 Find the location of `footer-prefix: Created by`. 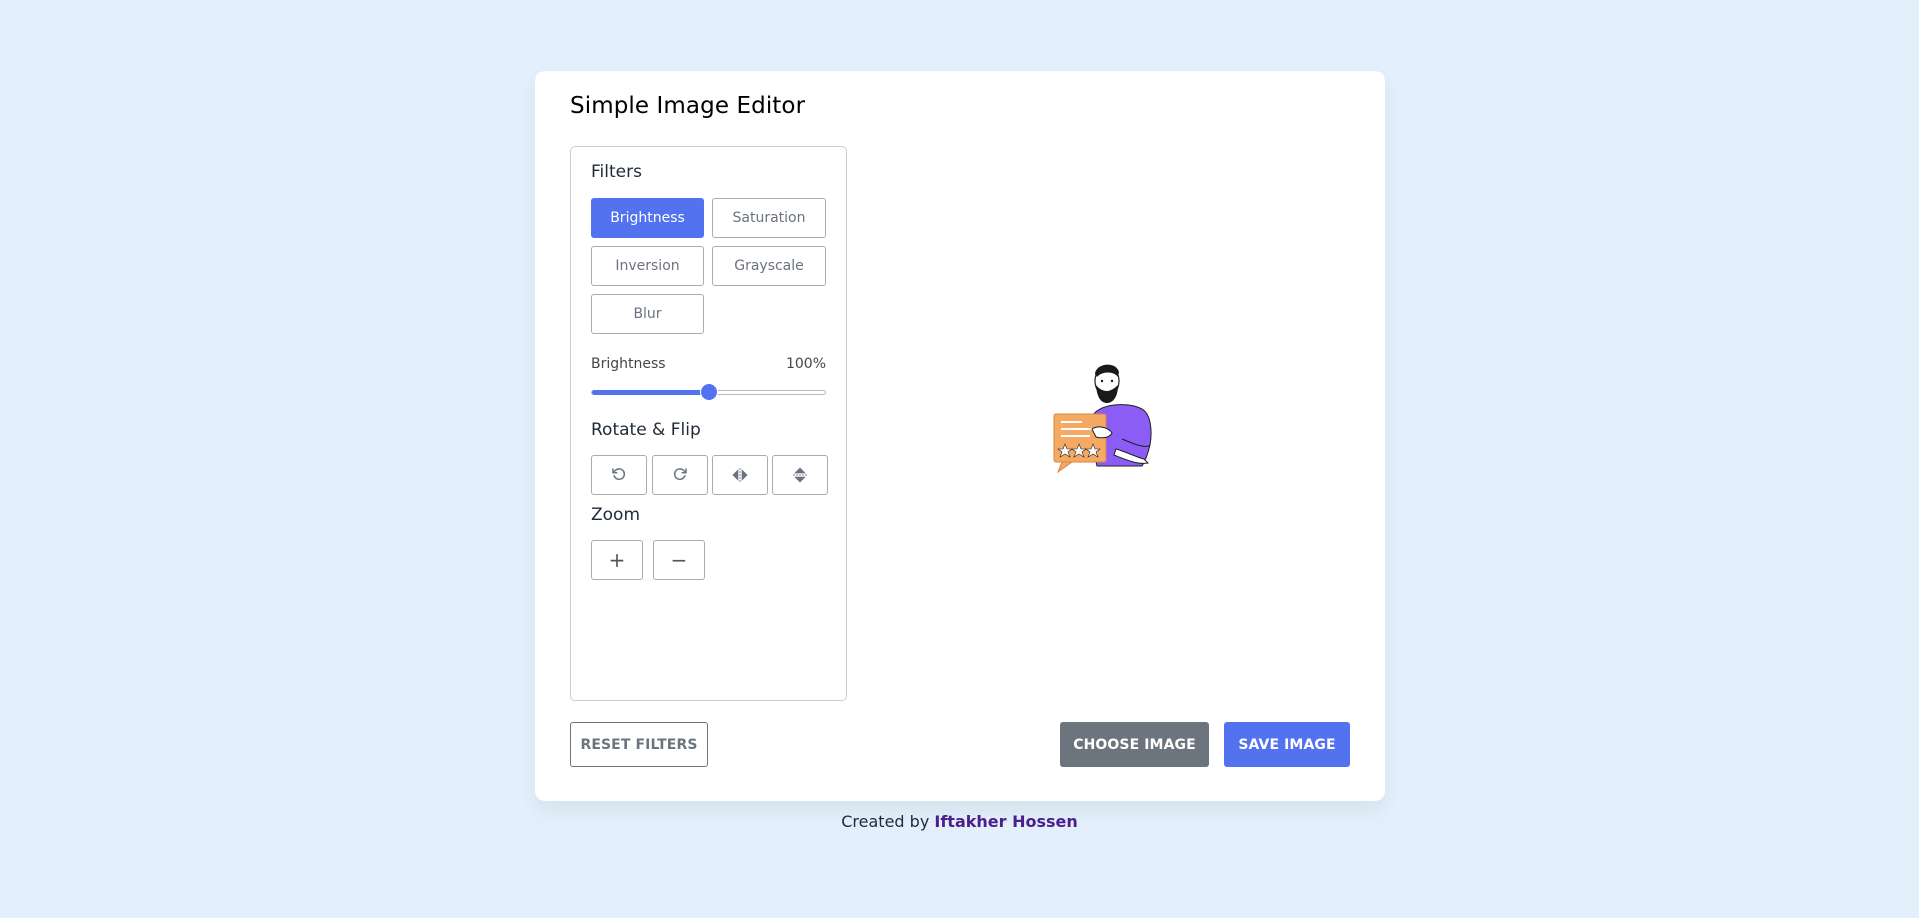

footer-prefix: Created by is located at coordinates (885, 821).